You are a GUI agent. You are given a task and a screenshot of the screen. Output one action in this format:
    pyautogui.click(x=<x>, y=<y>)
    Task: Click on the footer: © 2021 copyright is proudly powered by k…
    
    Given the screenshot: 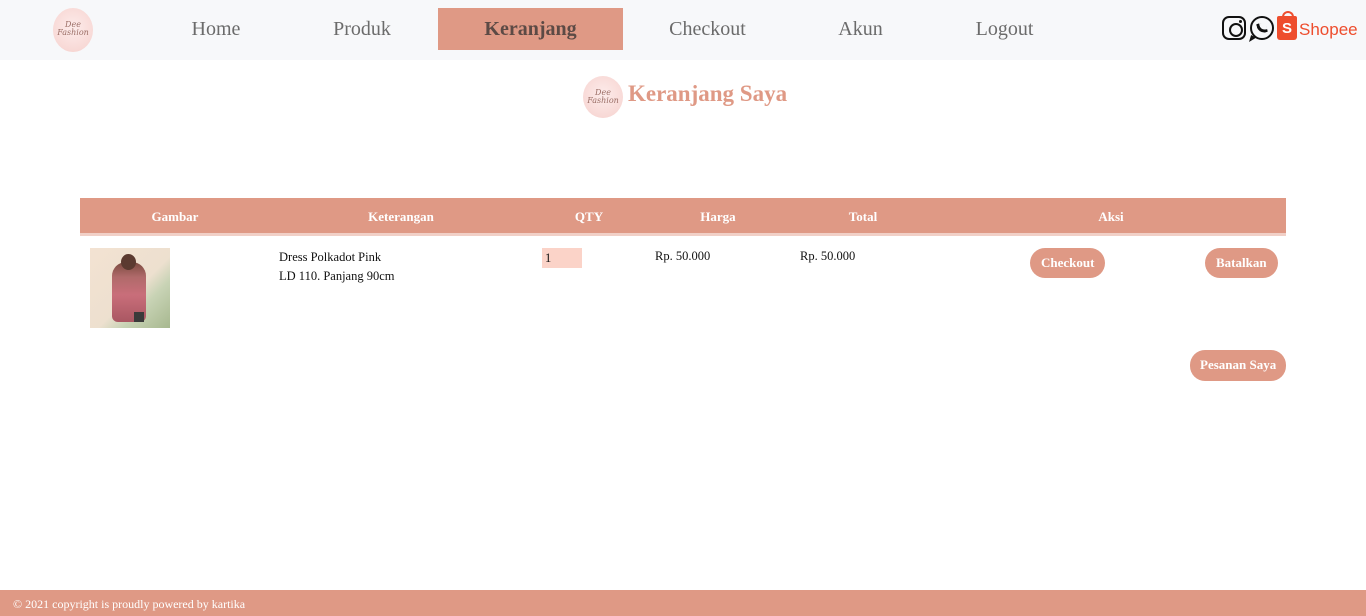 What is the action you would take?
    pyautogui.click(x=683, y=603)
    